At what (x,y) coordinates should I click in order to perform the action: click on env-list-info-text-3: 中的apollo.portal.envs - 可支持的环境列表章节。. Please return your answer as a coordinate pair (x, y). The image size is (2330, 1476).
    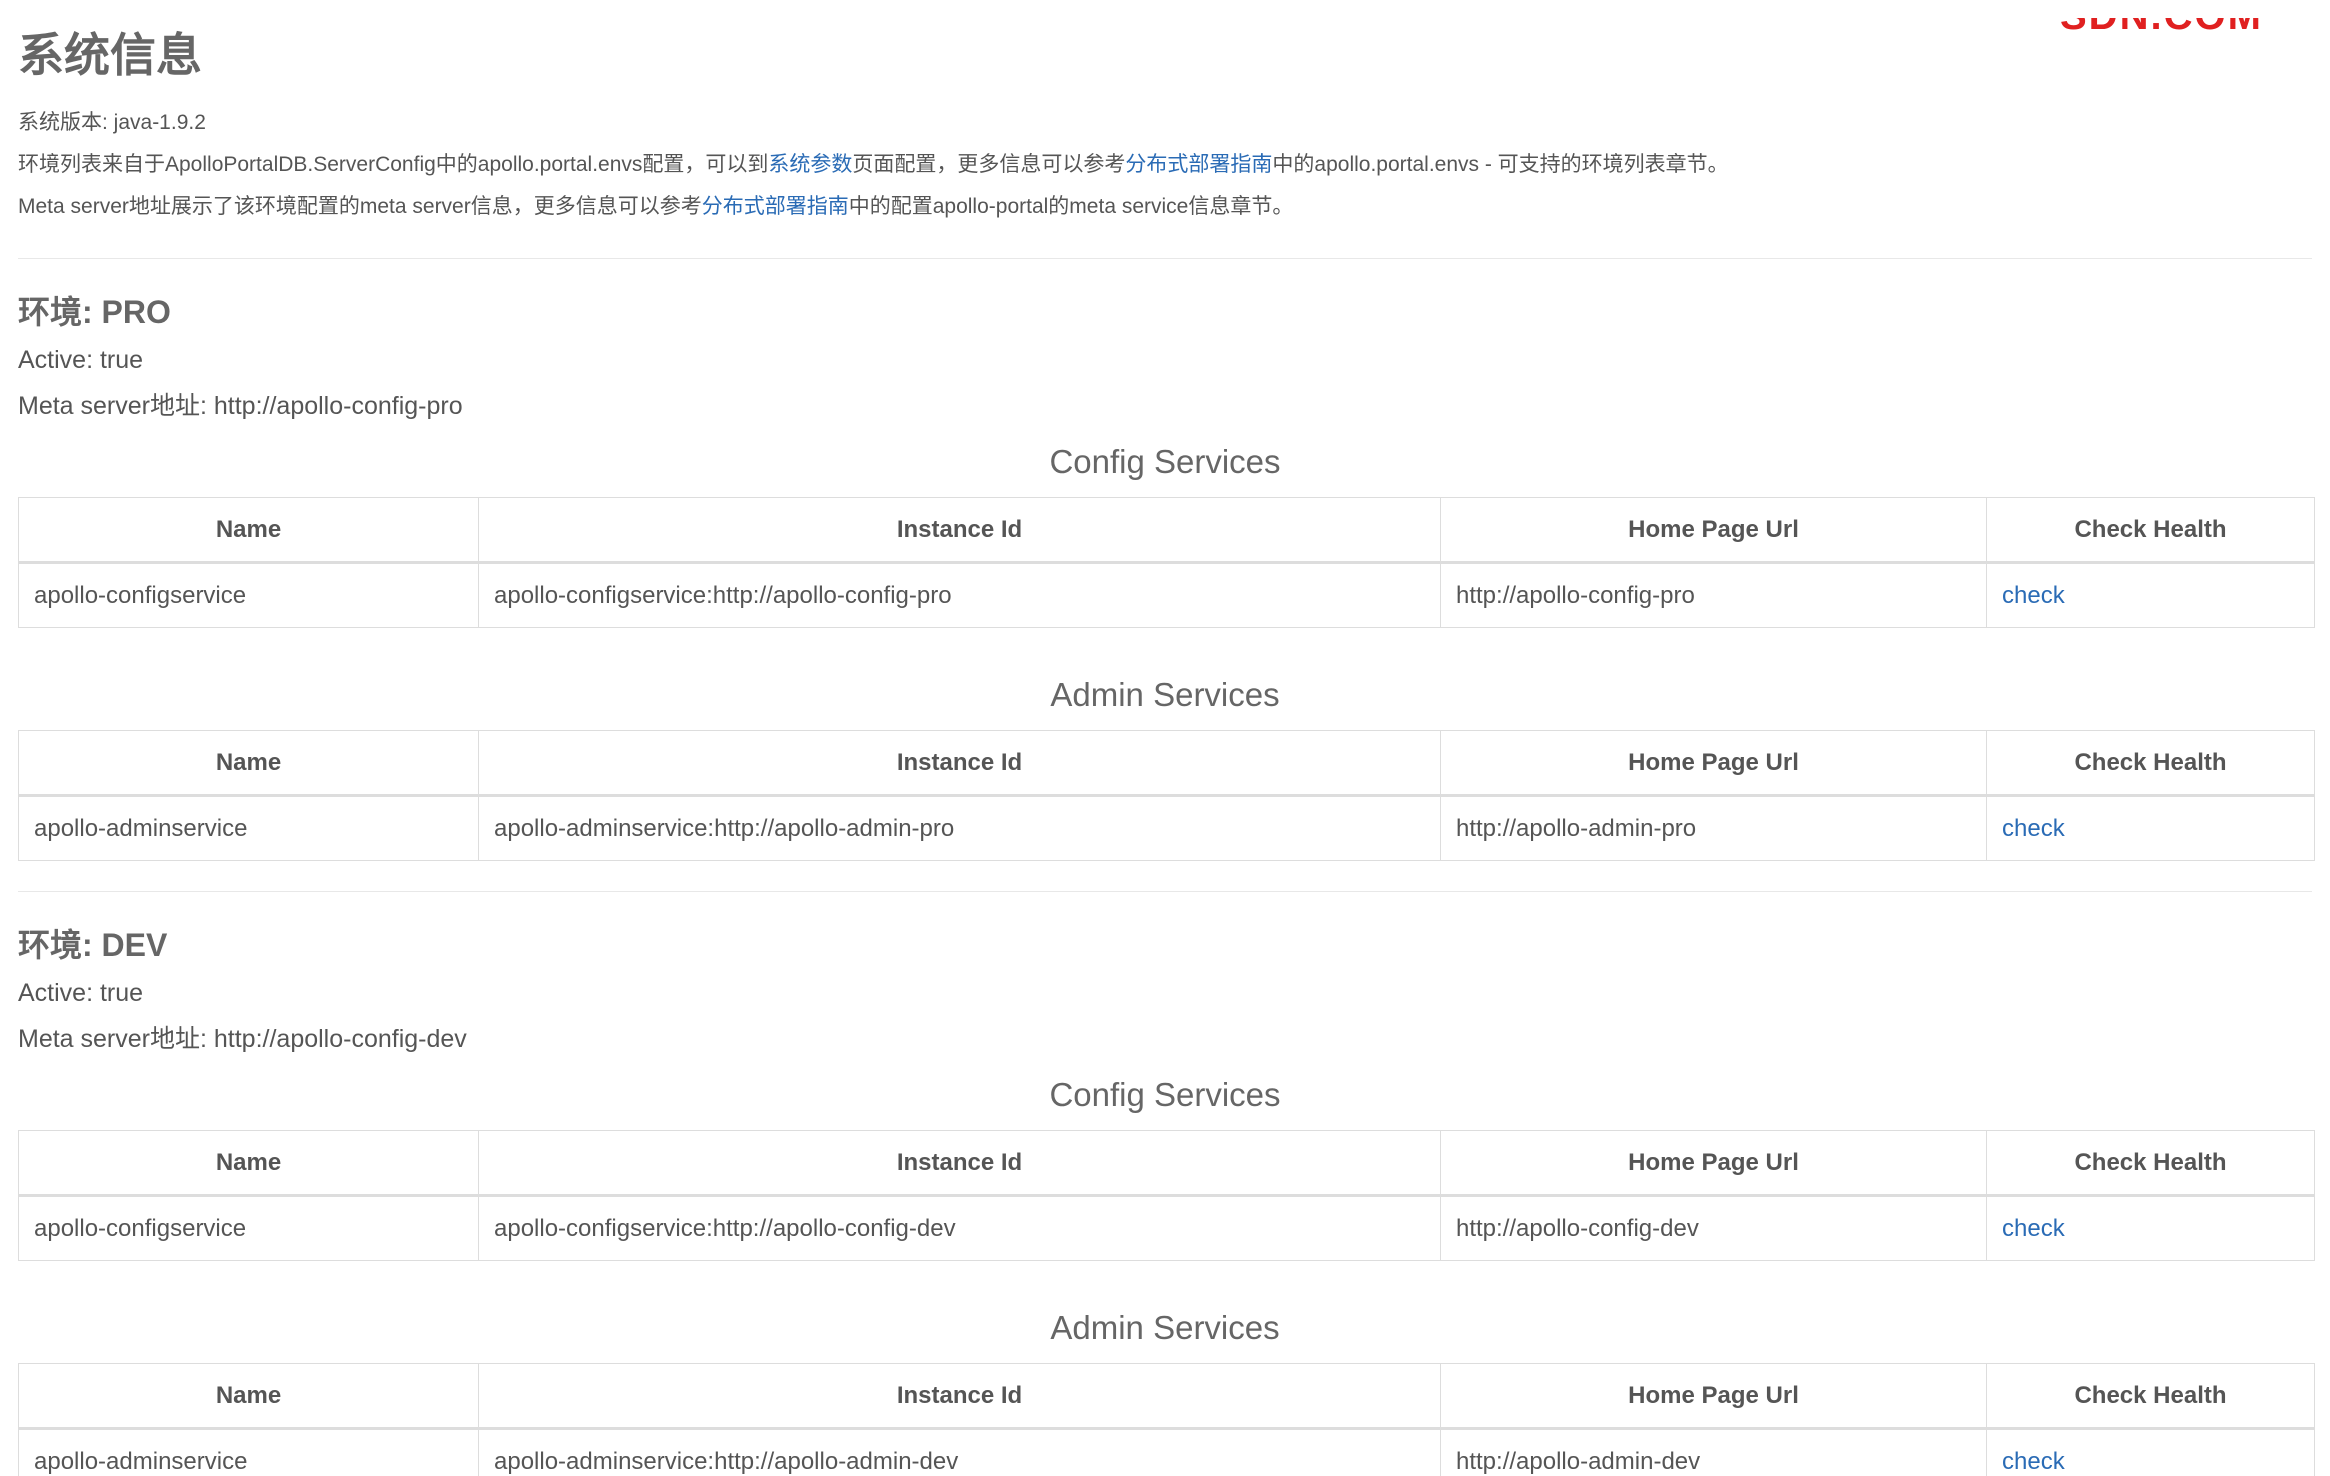
    Looking at the image, I should click on (1500, 164).